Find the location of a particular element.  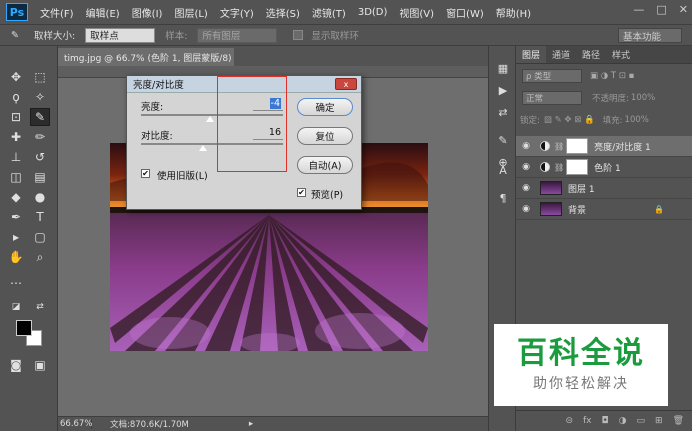

zoom-tool-icon: ⌕ is located at coordinates (40, 257).